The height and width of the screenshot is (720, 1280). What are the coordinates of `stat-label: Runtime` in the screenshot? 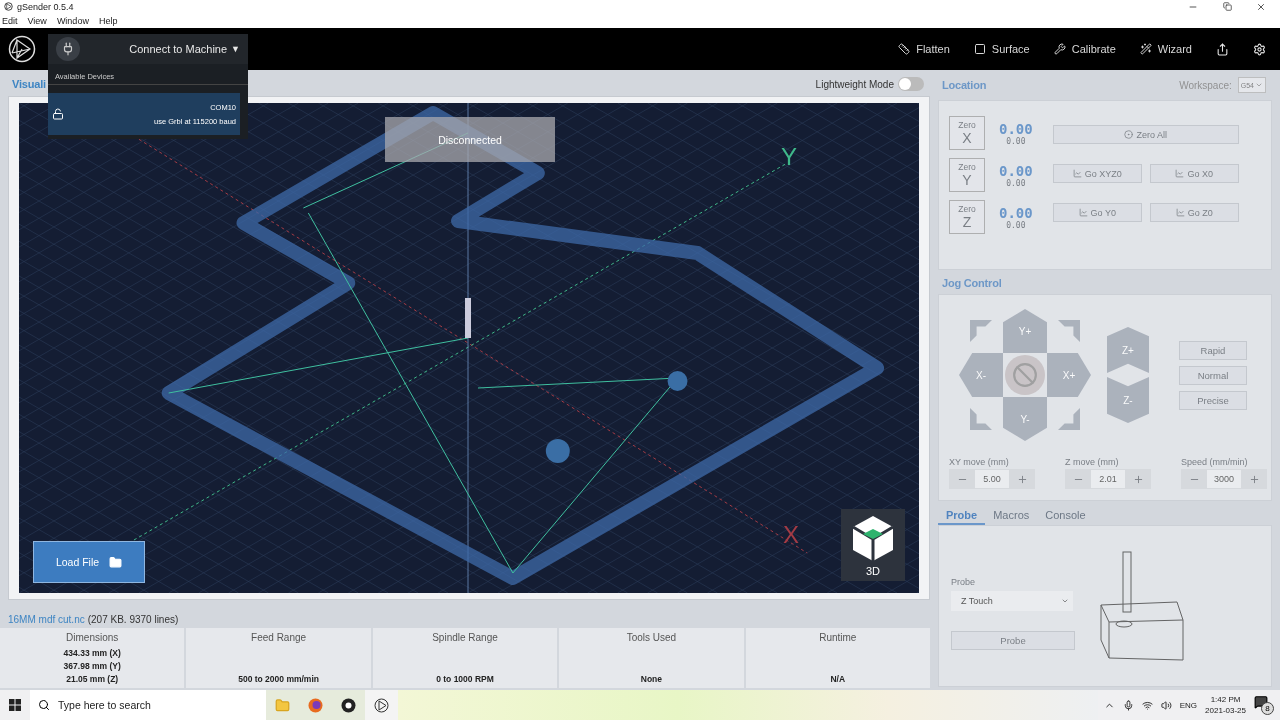 It's located at (838, 637).